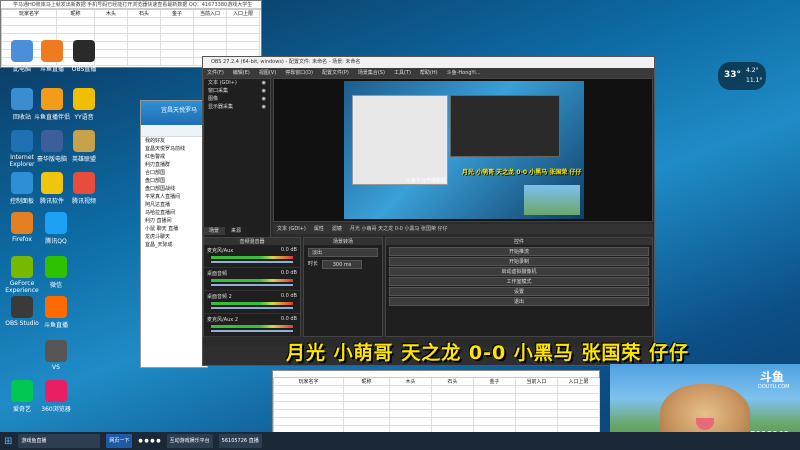  What do you see at coordinates (174, 173) in the screenshot?
I see `chat-list-item: 合口部国` at bounding box center [174, 173].